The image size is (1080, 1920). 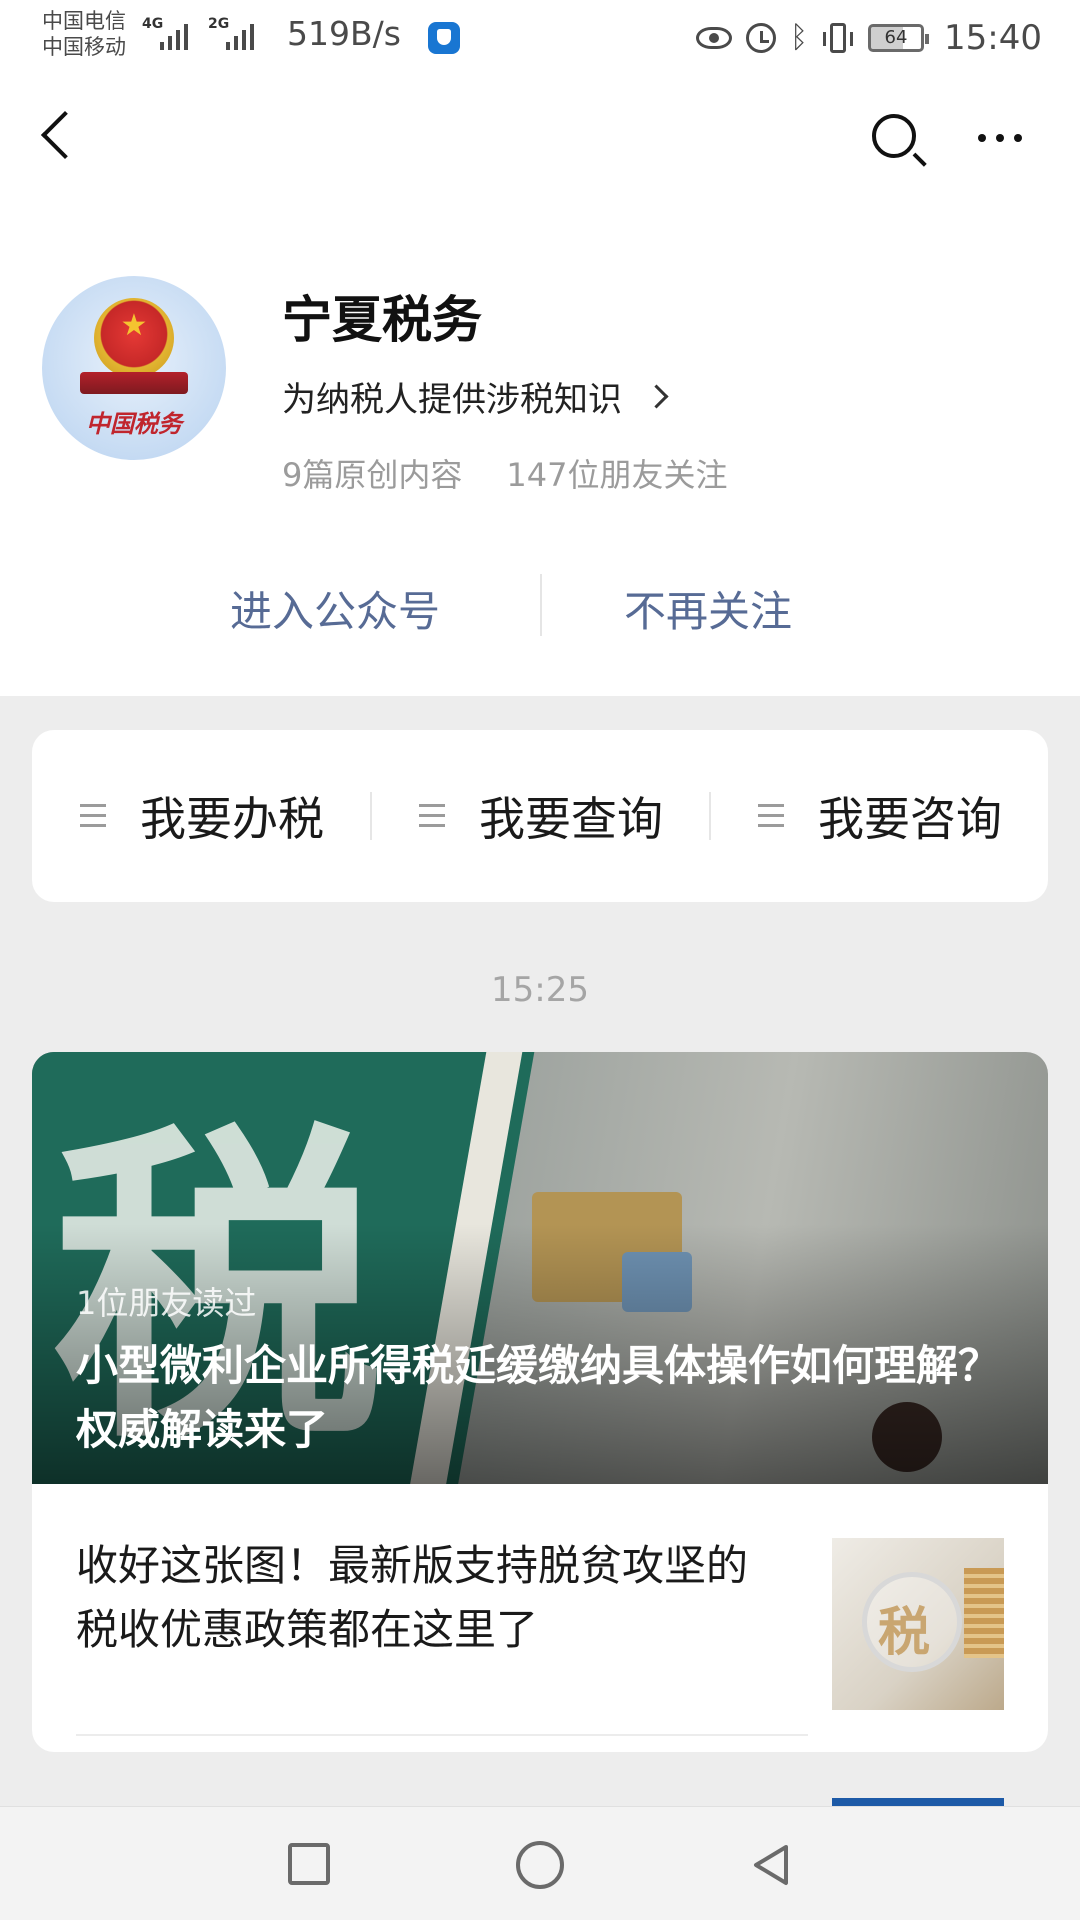 What do you see at coordinates (894, 136) in the screenshot?
I see `search-icon` at bounding box center [894, 136].